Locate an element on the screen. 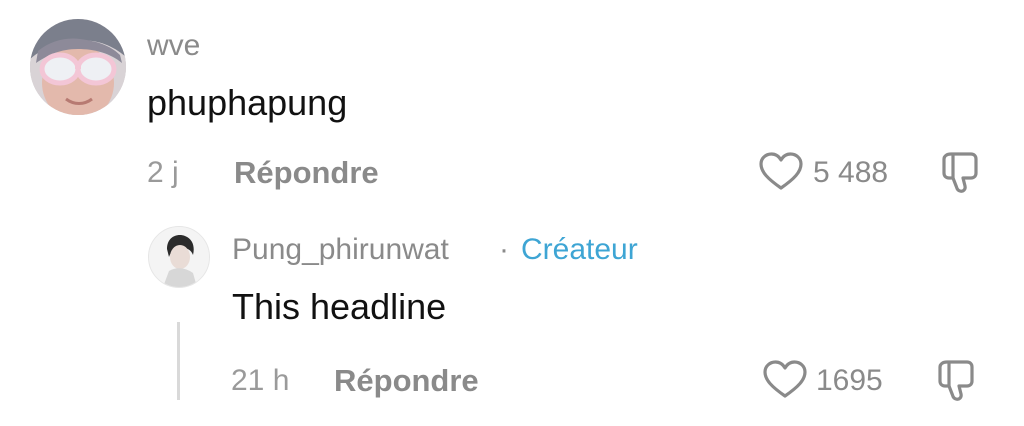 The image size is (1024, 426). thread-line is located at coordinates (178, 361).